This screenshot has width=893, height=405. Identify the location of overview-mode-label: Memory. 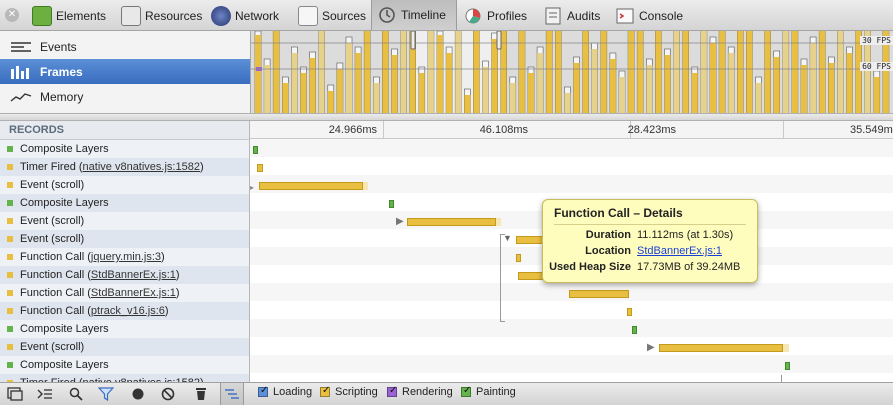
(62, 96).